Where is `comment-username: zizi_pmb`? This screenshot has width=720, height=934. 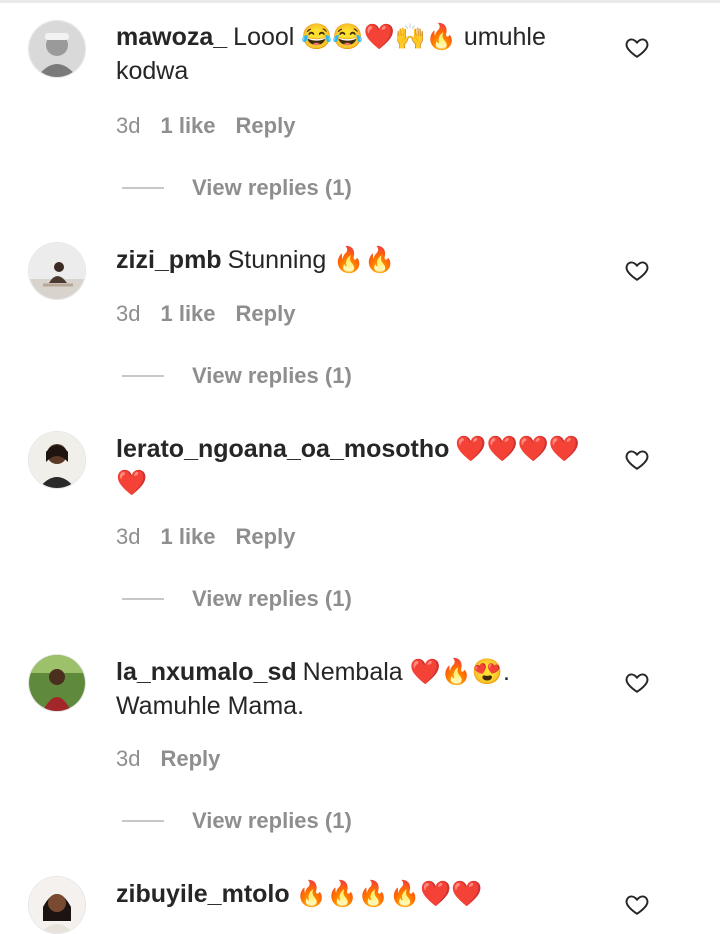 comment-username: zizi_pmb is located at coordinates (169, 260).